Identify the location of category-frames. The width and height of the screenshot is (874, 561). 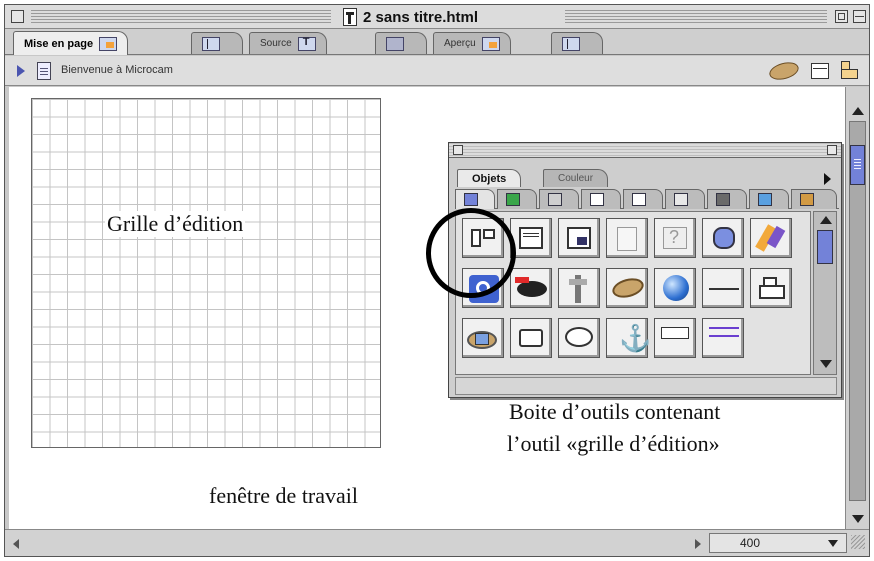
(643, 199).